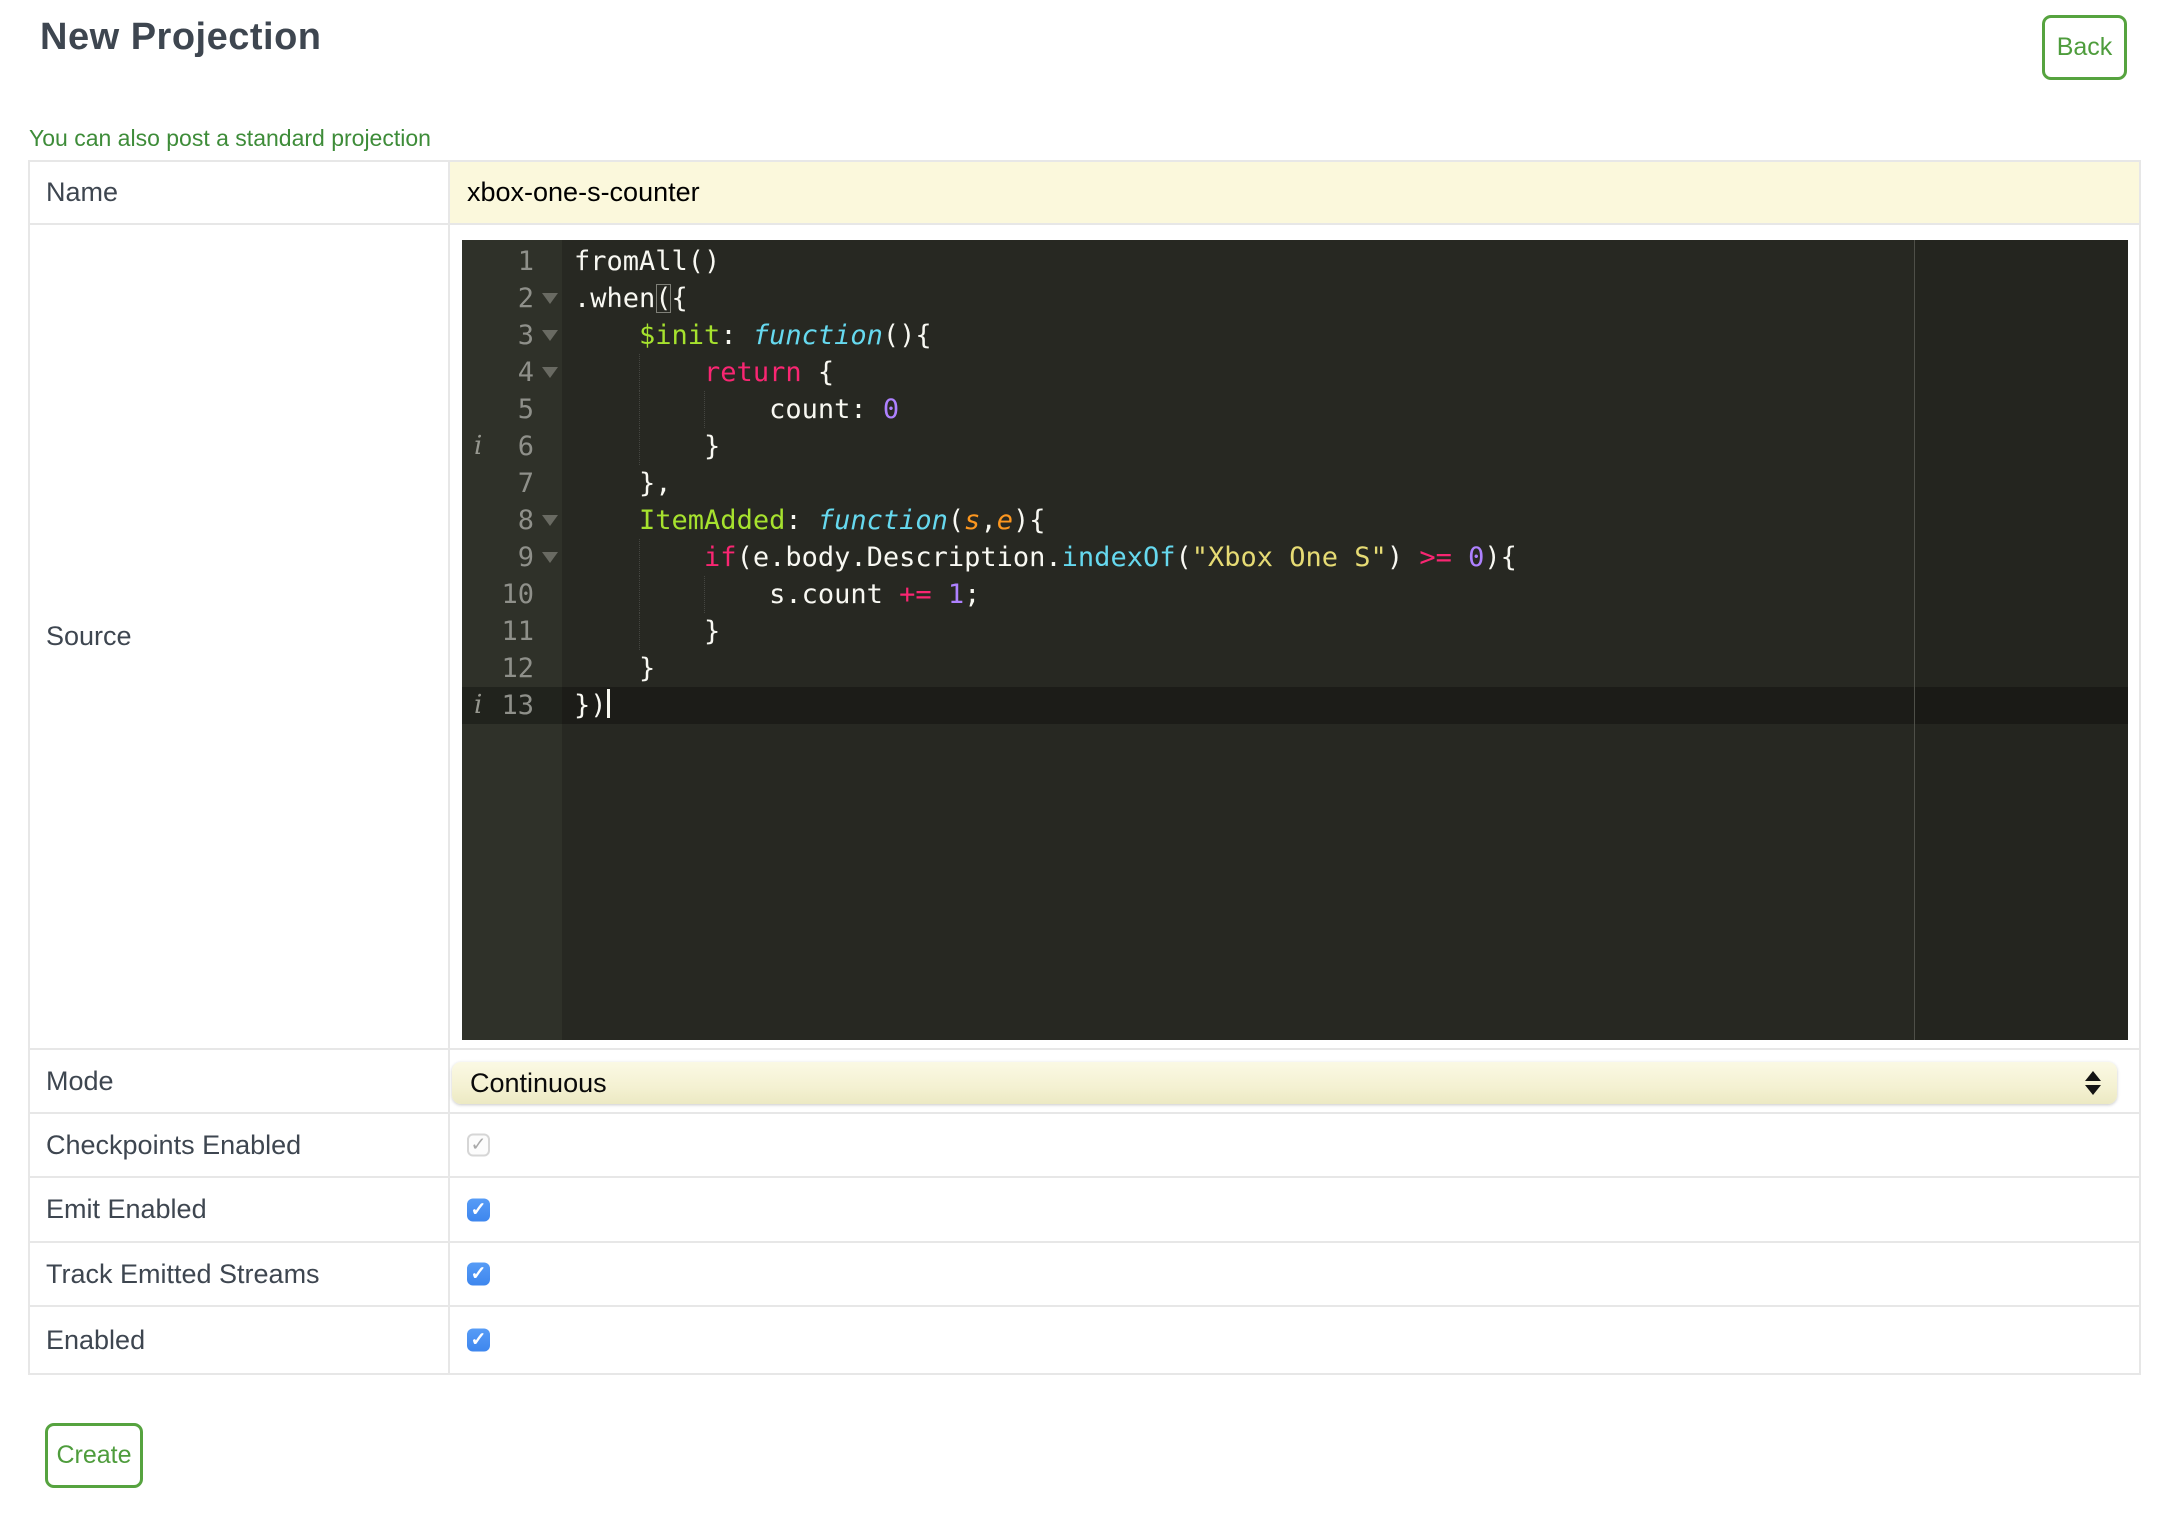 This screenshot has width=2166, height=1513. What do you see at coordinates (517, 705) in the screenshot?
I see `gutter-line-number: 13` at bounding box center [517, 705].